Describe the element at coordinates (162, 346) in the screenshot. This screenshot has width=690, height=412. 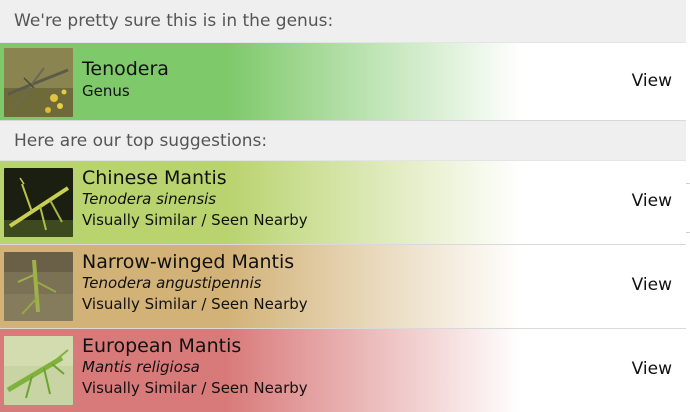
I see `suggestion-name: European Mantis` at that location.